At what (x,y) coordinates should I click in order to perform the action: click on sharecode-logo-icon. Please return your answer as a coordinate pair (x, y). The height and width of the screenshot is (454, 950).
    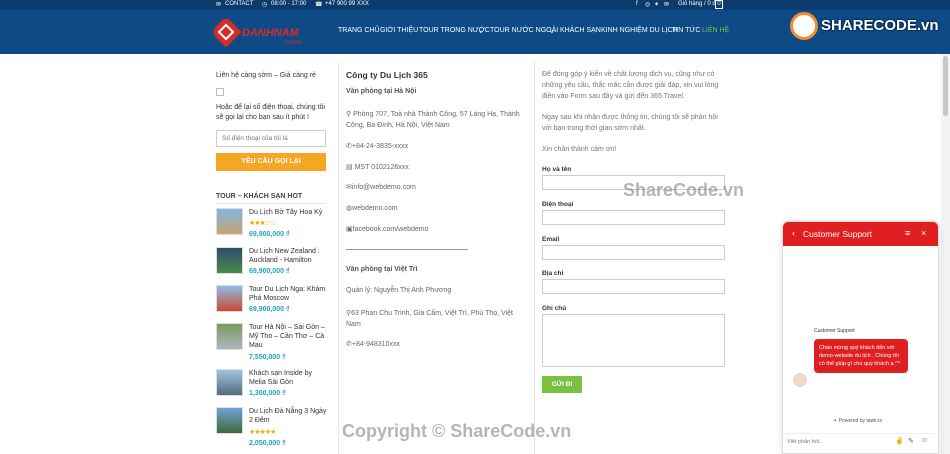
    Looking at the image, I should click on (804, 26).